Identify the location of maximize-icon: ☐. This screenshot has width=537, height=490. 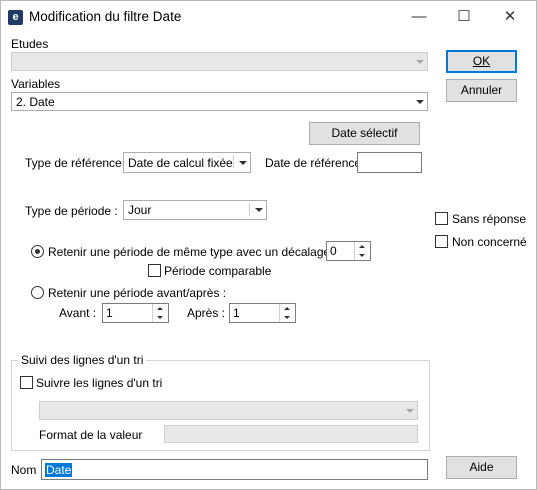
(464, 17).